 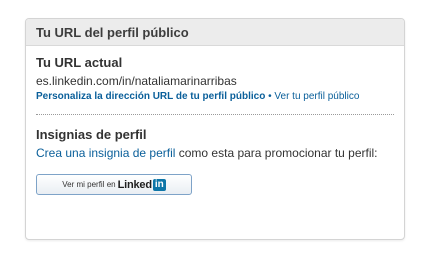 I want to click on view-profile-on-linkedin-badge: Ver mi perfil en Linked in, so click(x=114, y=184).